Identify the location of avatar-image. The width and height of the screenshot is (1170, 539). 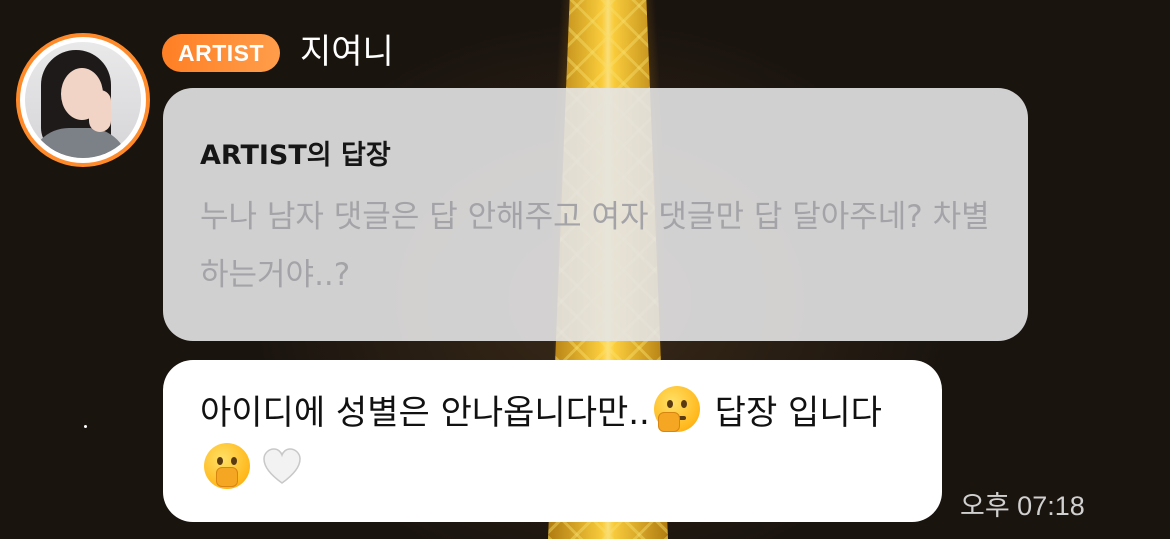
(83, 100).